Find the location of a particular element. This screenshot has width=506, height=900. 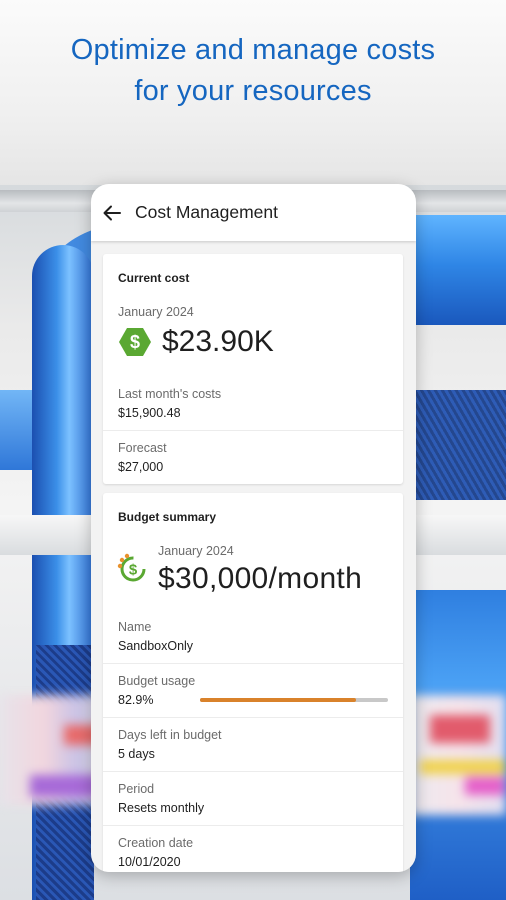

back-button is located at coordinates (112, 213).